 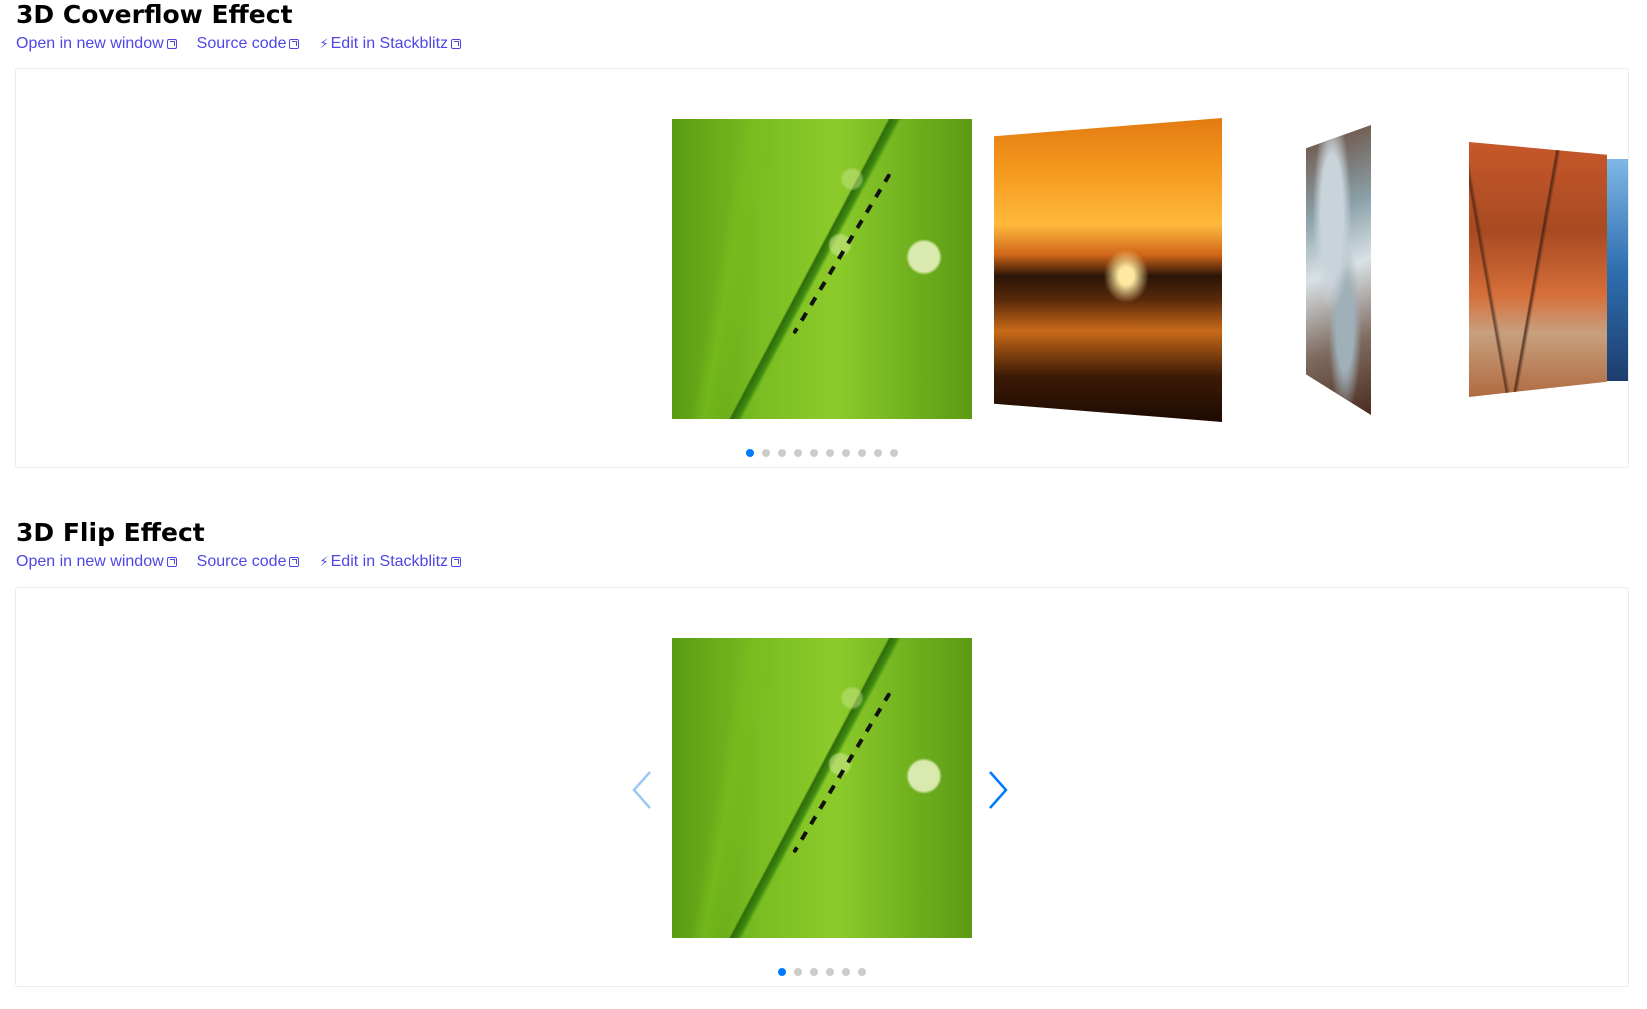 What do you see at coordinates (822, 453) in the screenshot?
I see `coverflow-pagination` at bounding box center [822, 453].